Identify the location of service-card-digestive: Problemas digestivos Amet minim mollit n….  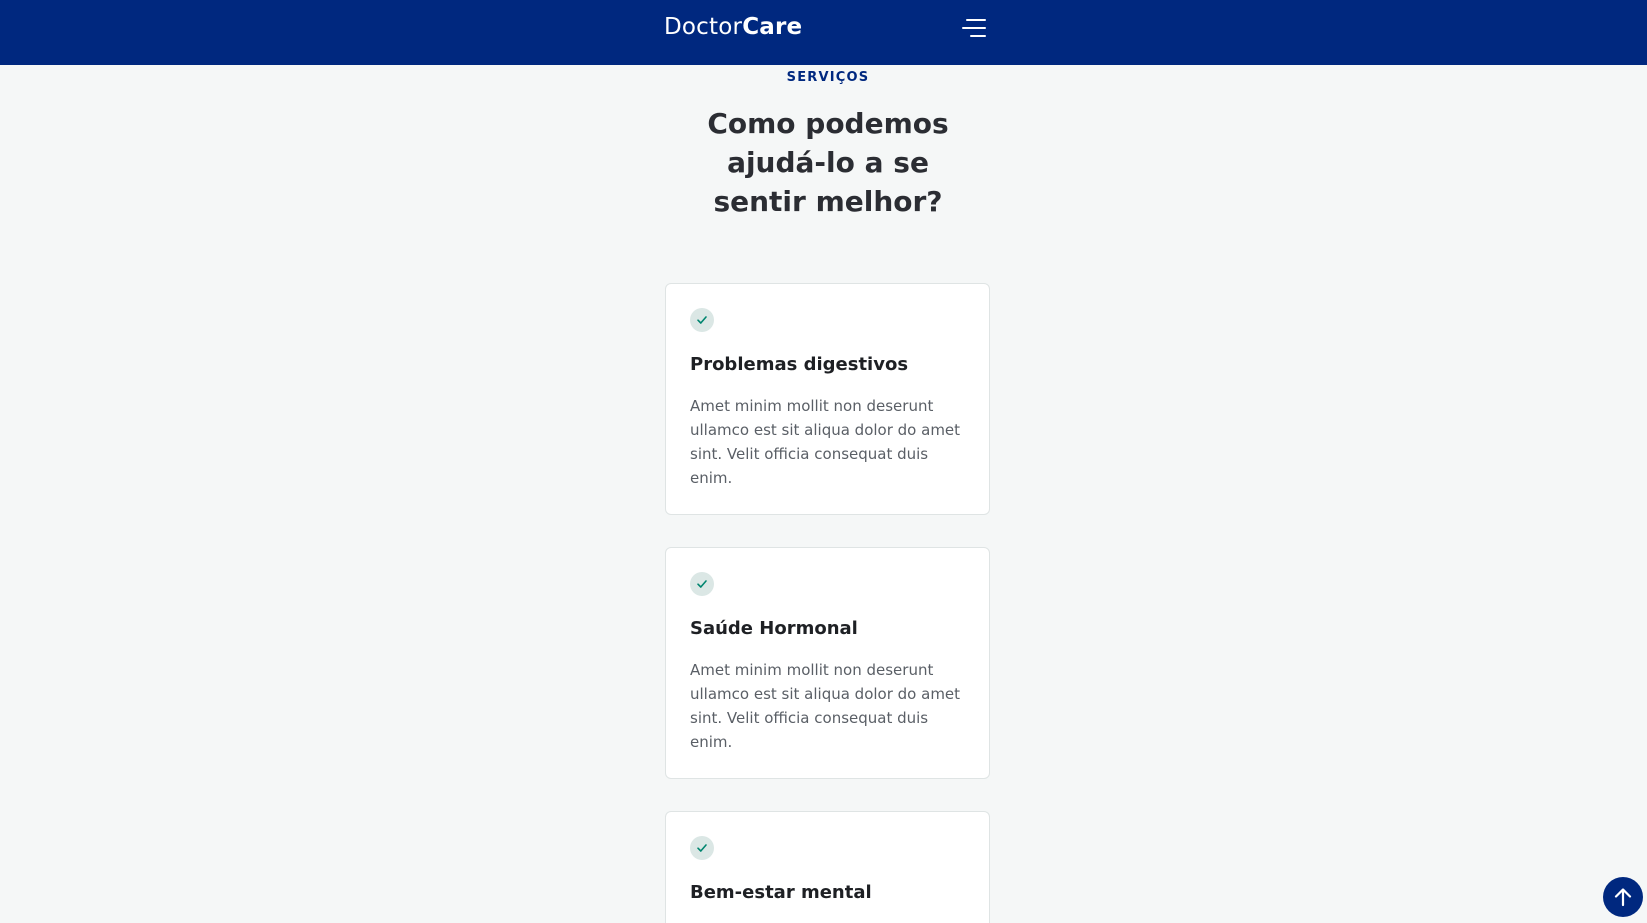
(827, 399).